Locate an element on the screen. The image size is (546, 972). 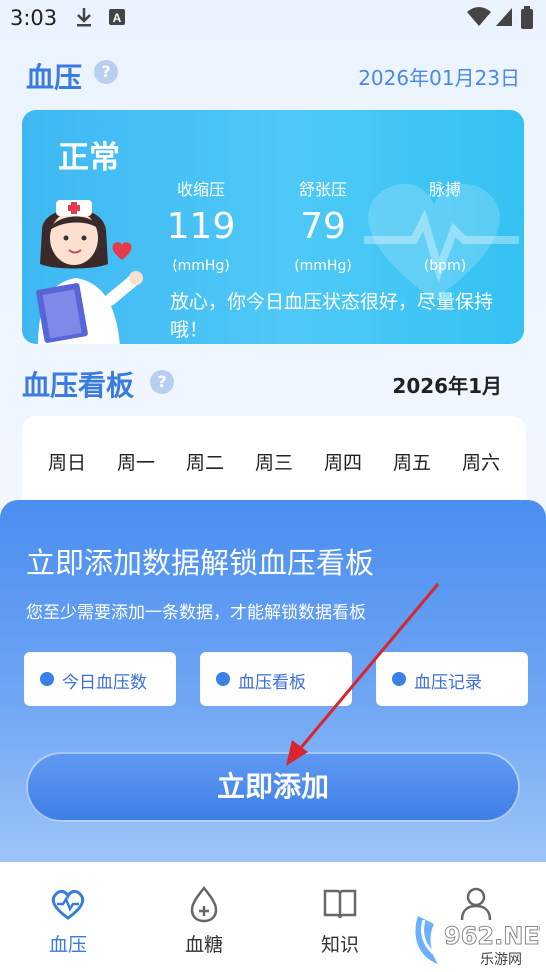
pulse-label: 脉搏 is located at coordinates (444, 189).